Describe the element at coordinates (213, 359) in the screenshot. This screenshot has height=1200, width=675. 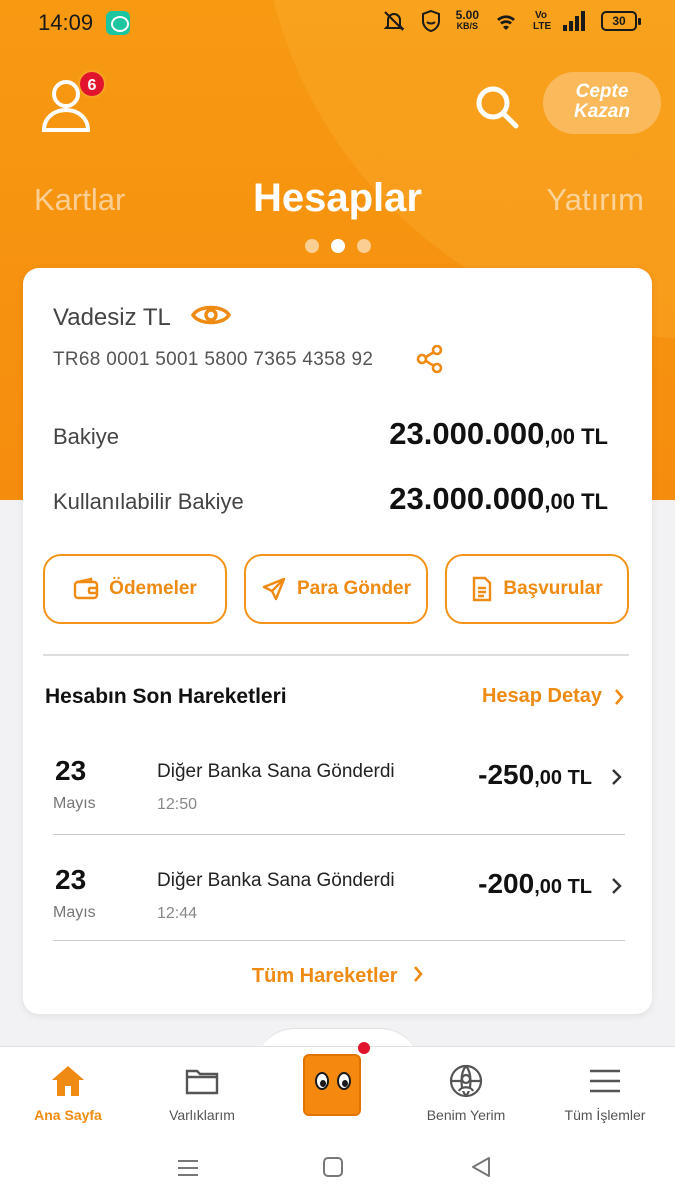
I see `iban-text: TR68 0001 5001 5800 7365 4358 92` at that location.